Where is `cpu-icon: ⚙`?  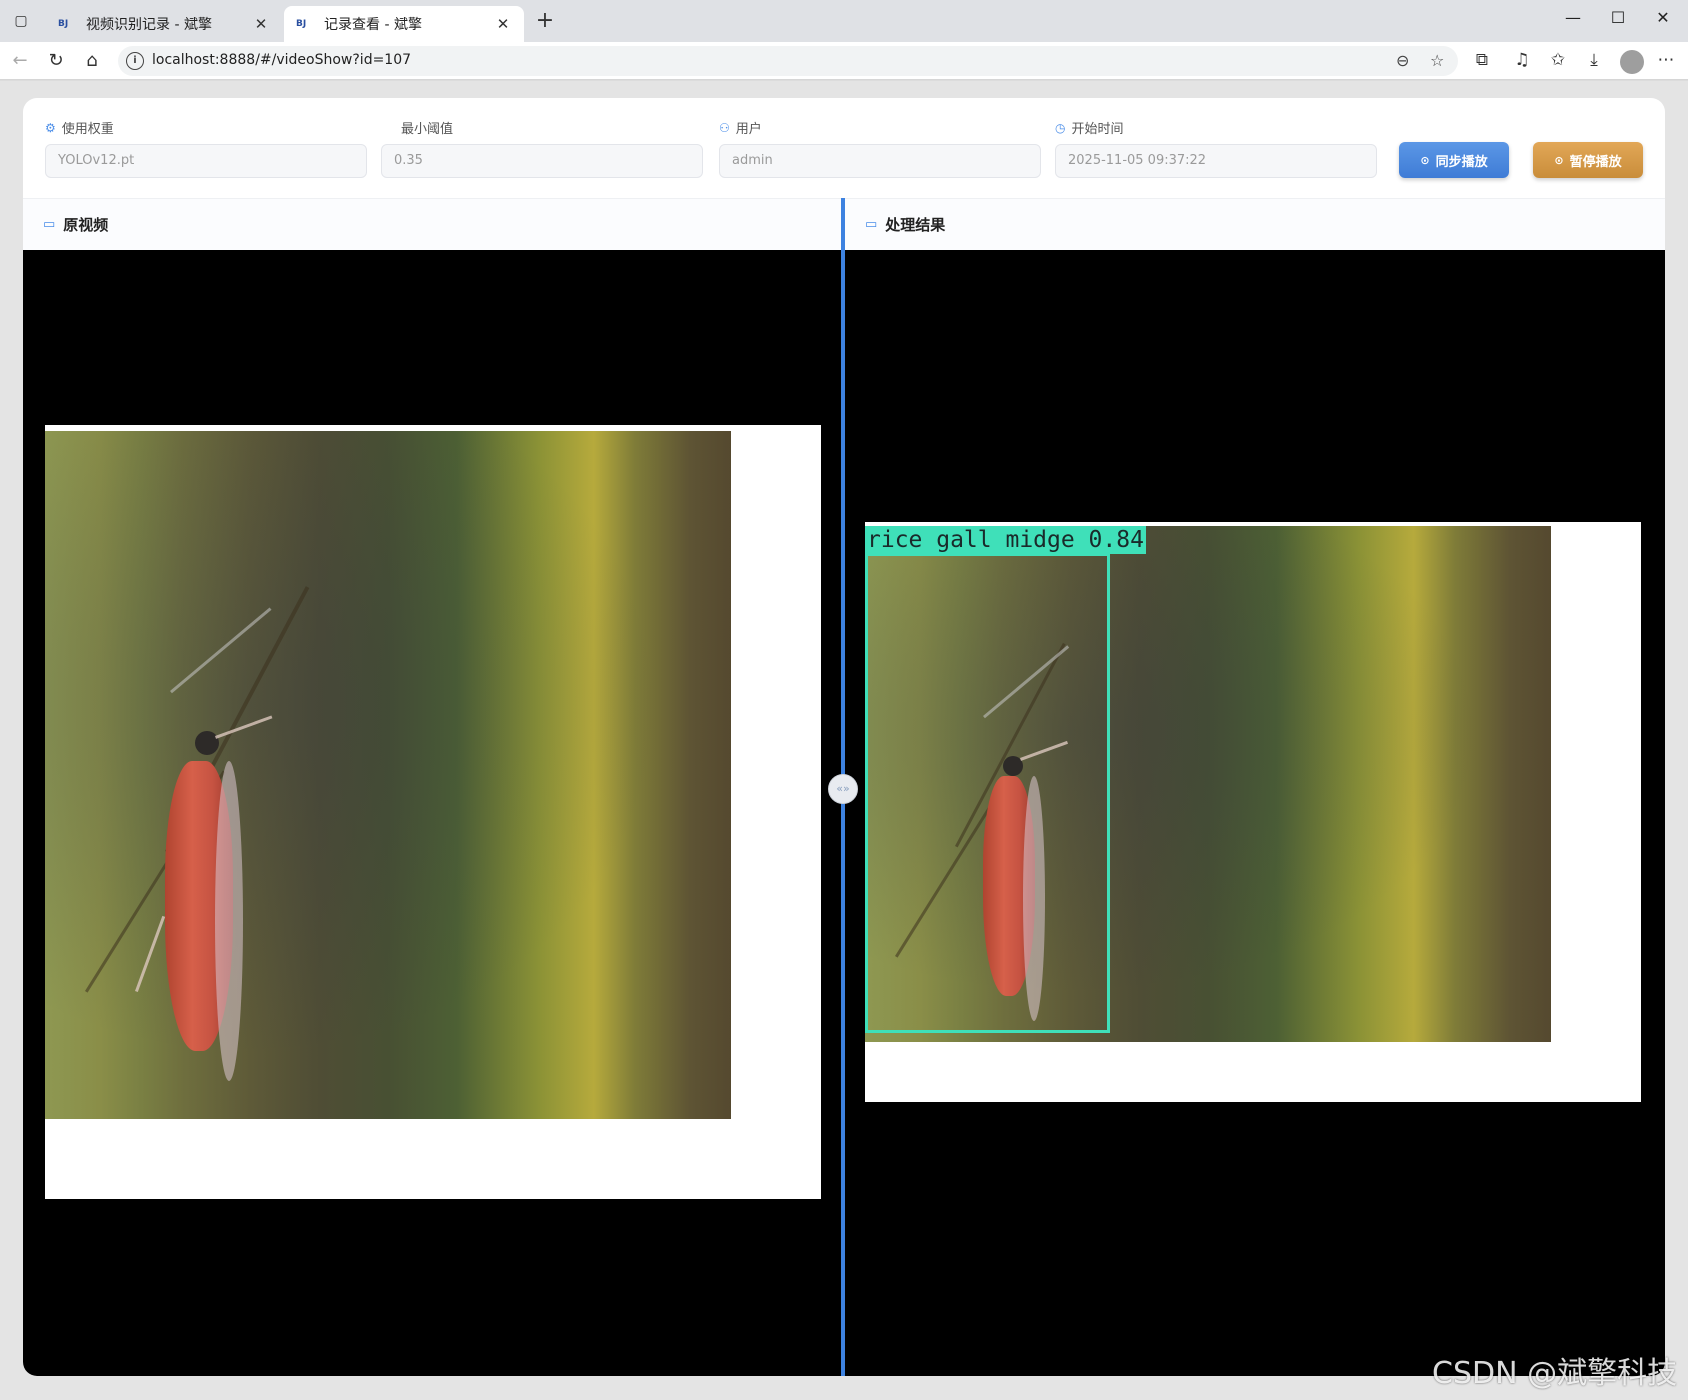
cpu-icon: ⚙ is located at coordinates (50, 127).